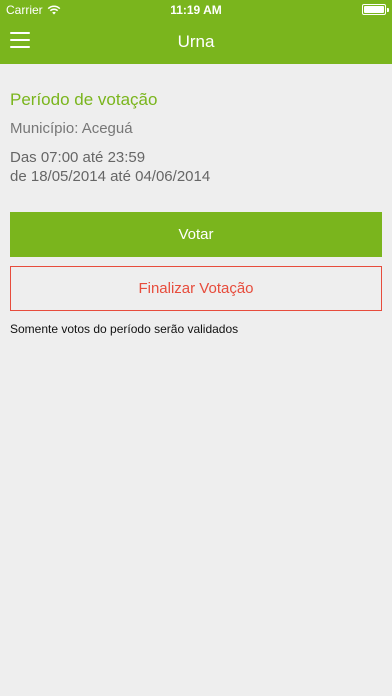 The image size is (392, 696). I want to click on page-title: Urna, so click(196, 41).